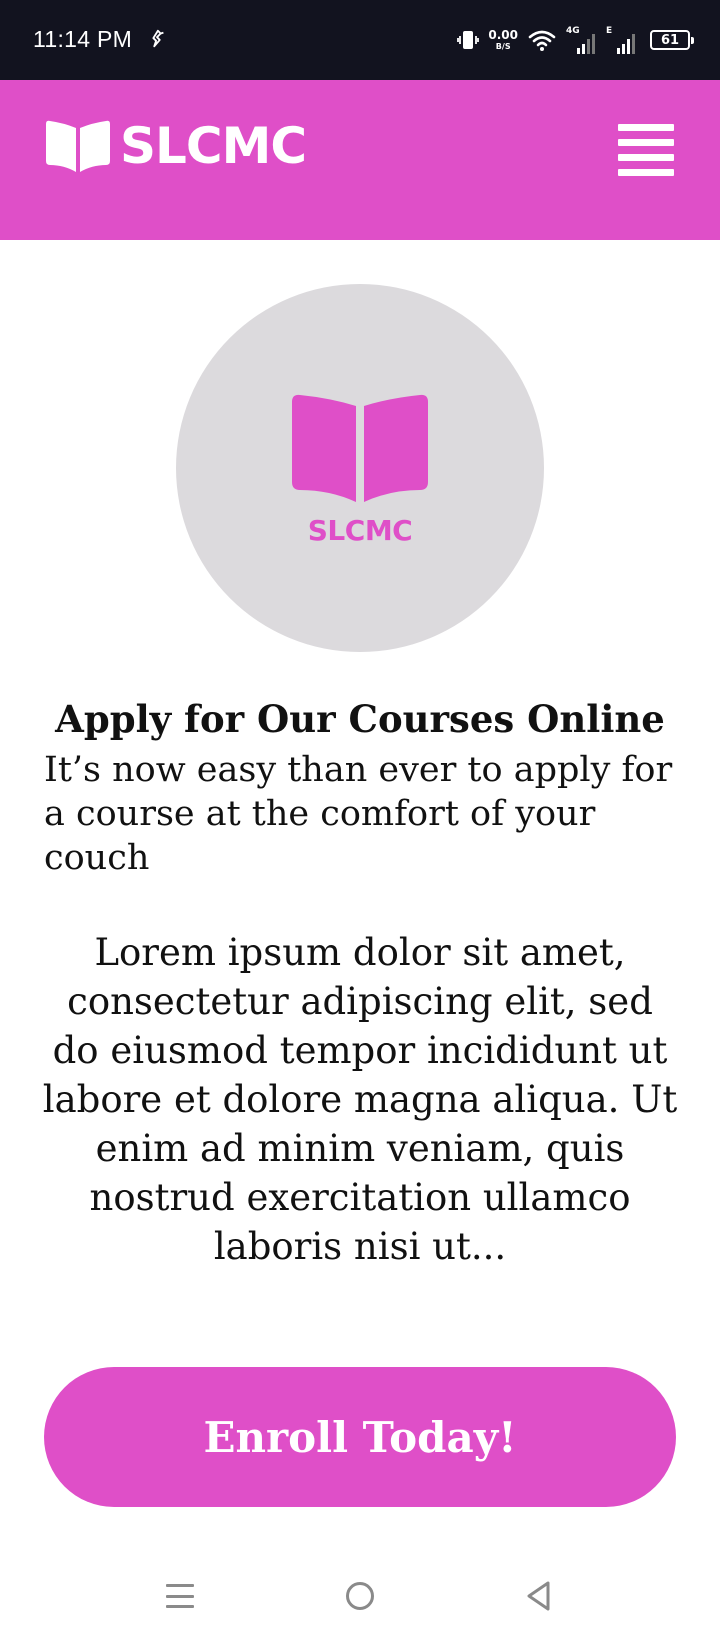  What do you see at coordinates (360, 1596) in the screenshot?
I see `home-circle-icon` at bounding box center [360, 1596].